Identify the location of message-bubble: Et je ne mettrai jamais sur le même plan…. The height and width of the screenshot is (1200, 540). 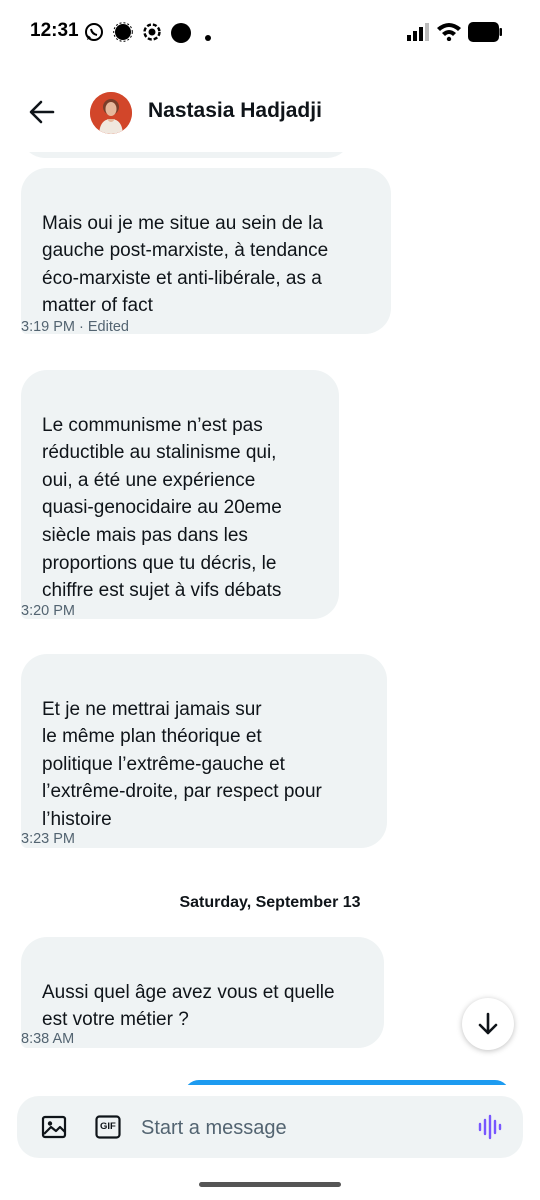
(204, 751).